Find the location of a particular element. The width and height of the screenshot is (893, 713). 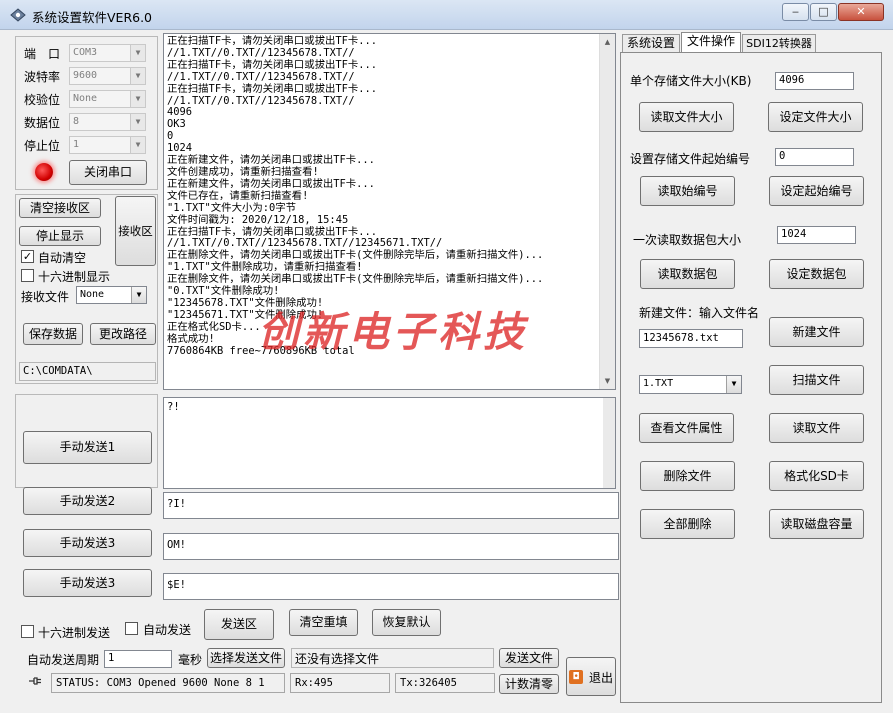

stopbits-label: 停止位 is located at coordinates (42, 146).